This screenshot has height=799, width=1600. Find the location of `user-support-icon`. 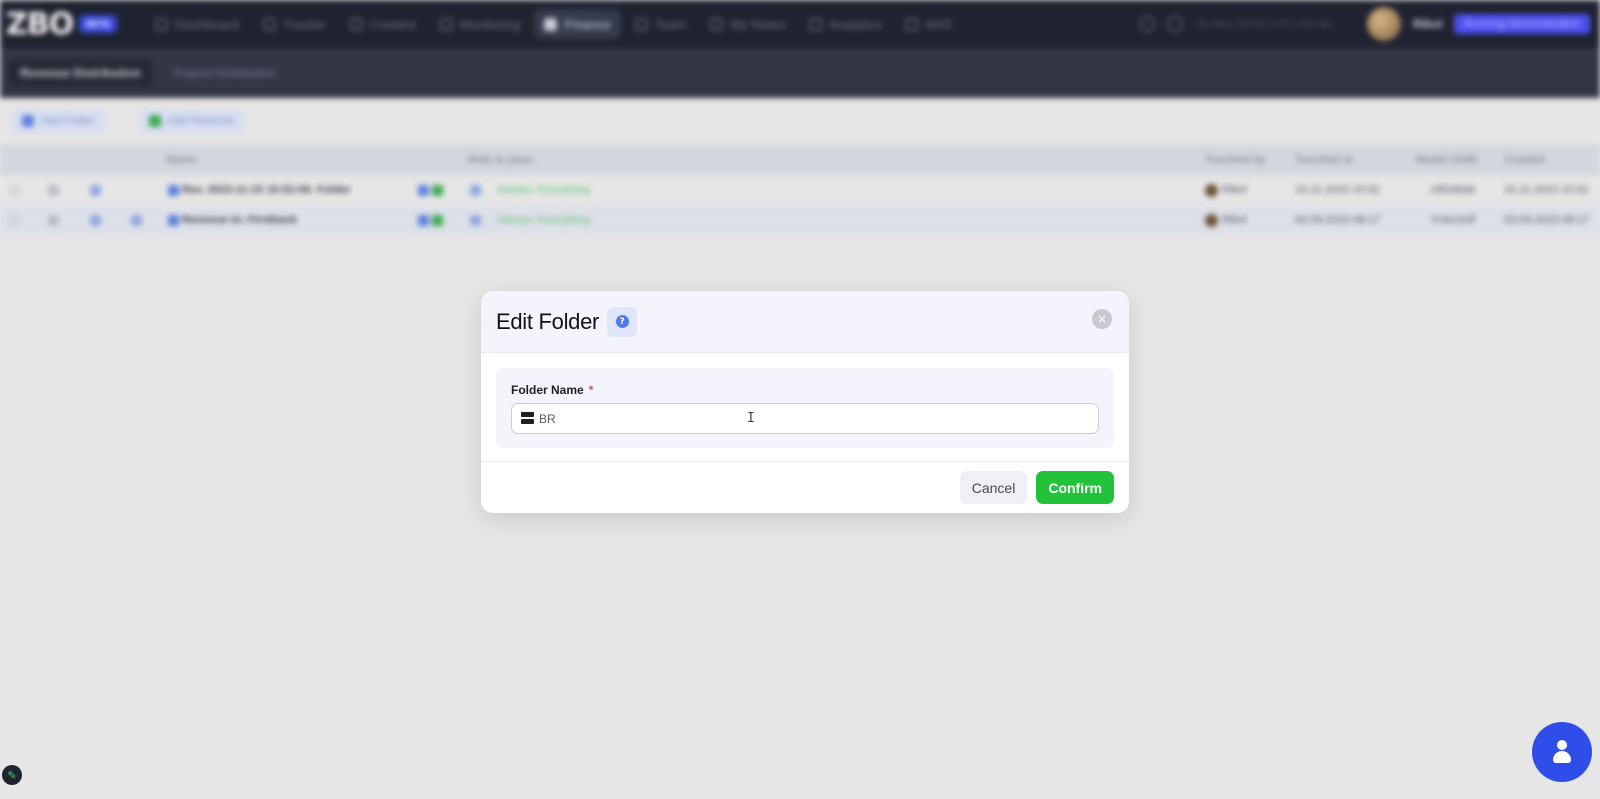

user-support-icon is located at coordinates (1562, 752).